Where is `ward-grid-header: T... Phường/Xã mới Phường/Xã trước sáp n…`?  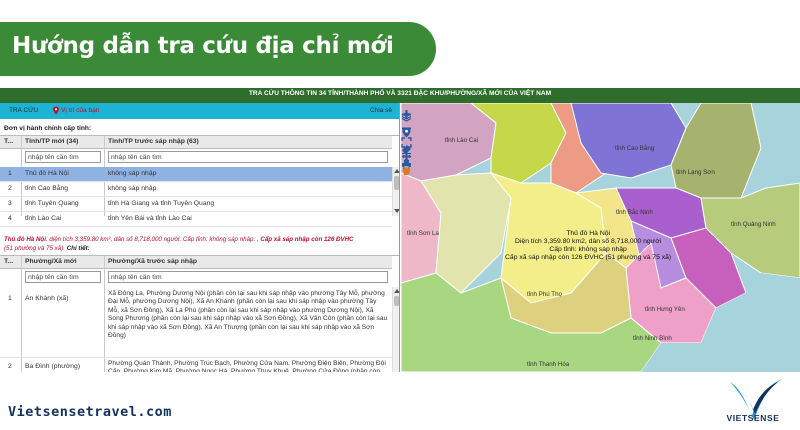
ward-grid-header: T... Phường/Xã mới Phường/Xã trước sáp n… is located at coordinates (196, 262).